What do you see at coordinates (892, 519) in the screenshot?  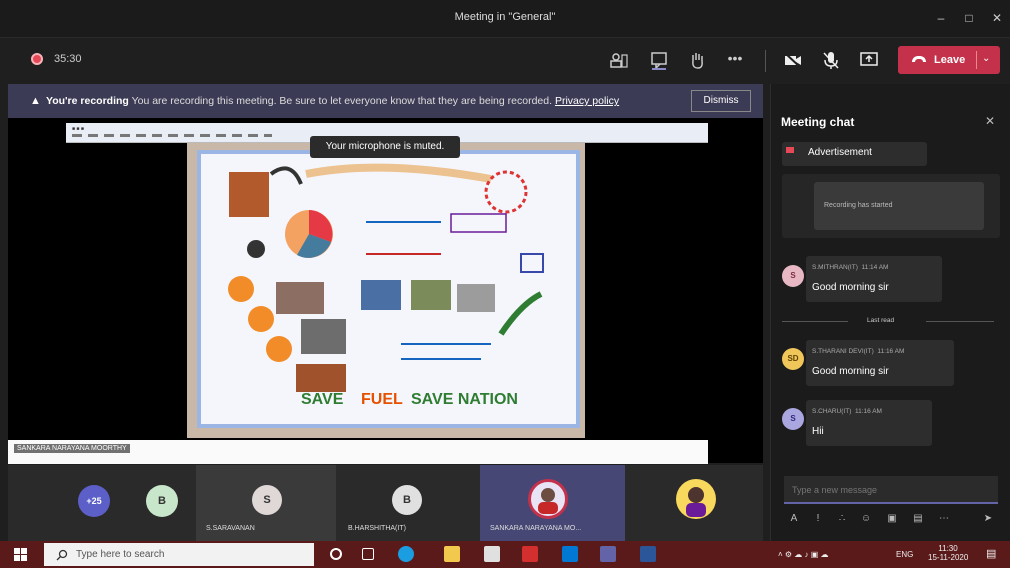 I see `gif-icon: ▣` at bounding box center [892, 519].